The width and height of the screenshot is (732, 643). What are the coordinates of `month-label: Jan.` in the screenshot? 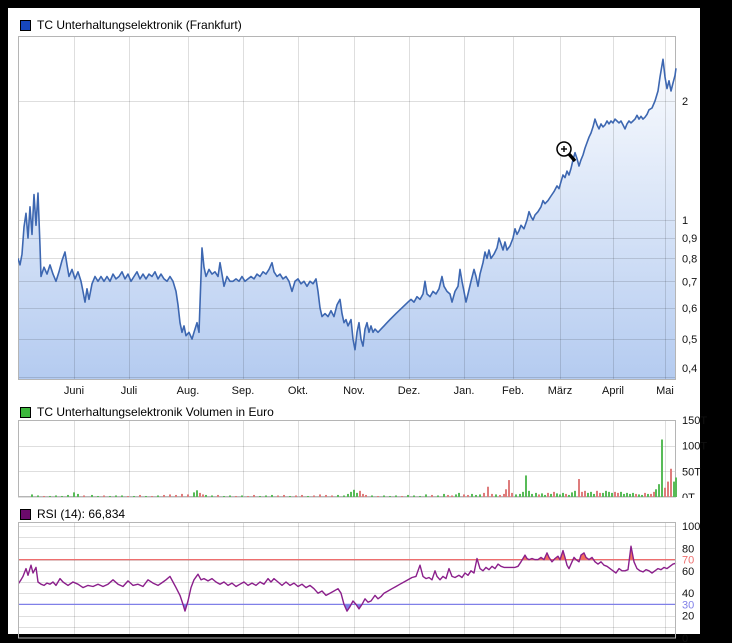 It's located at (464, 391).